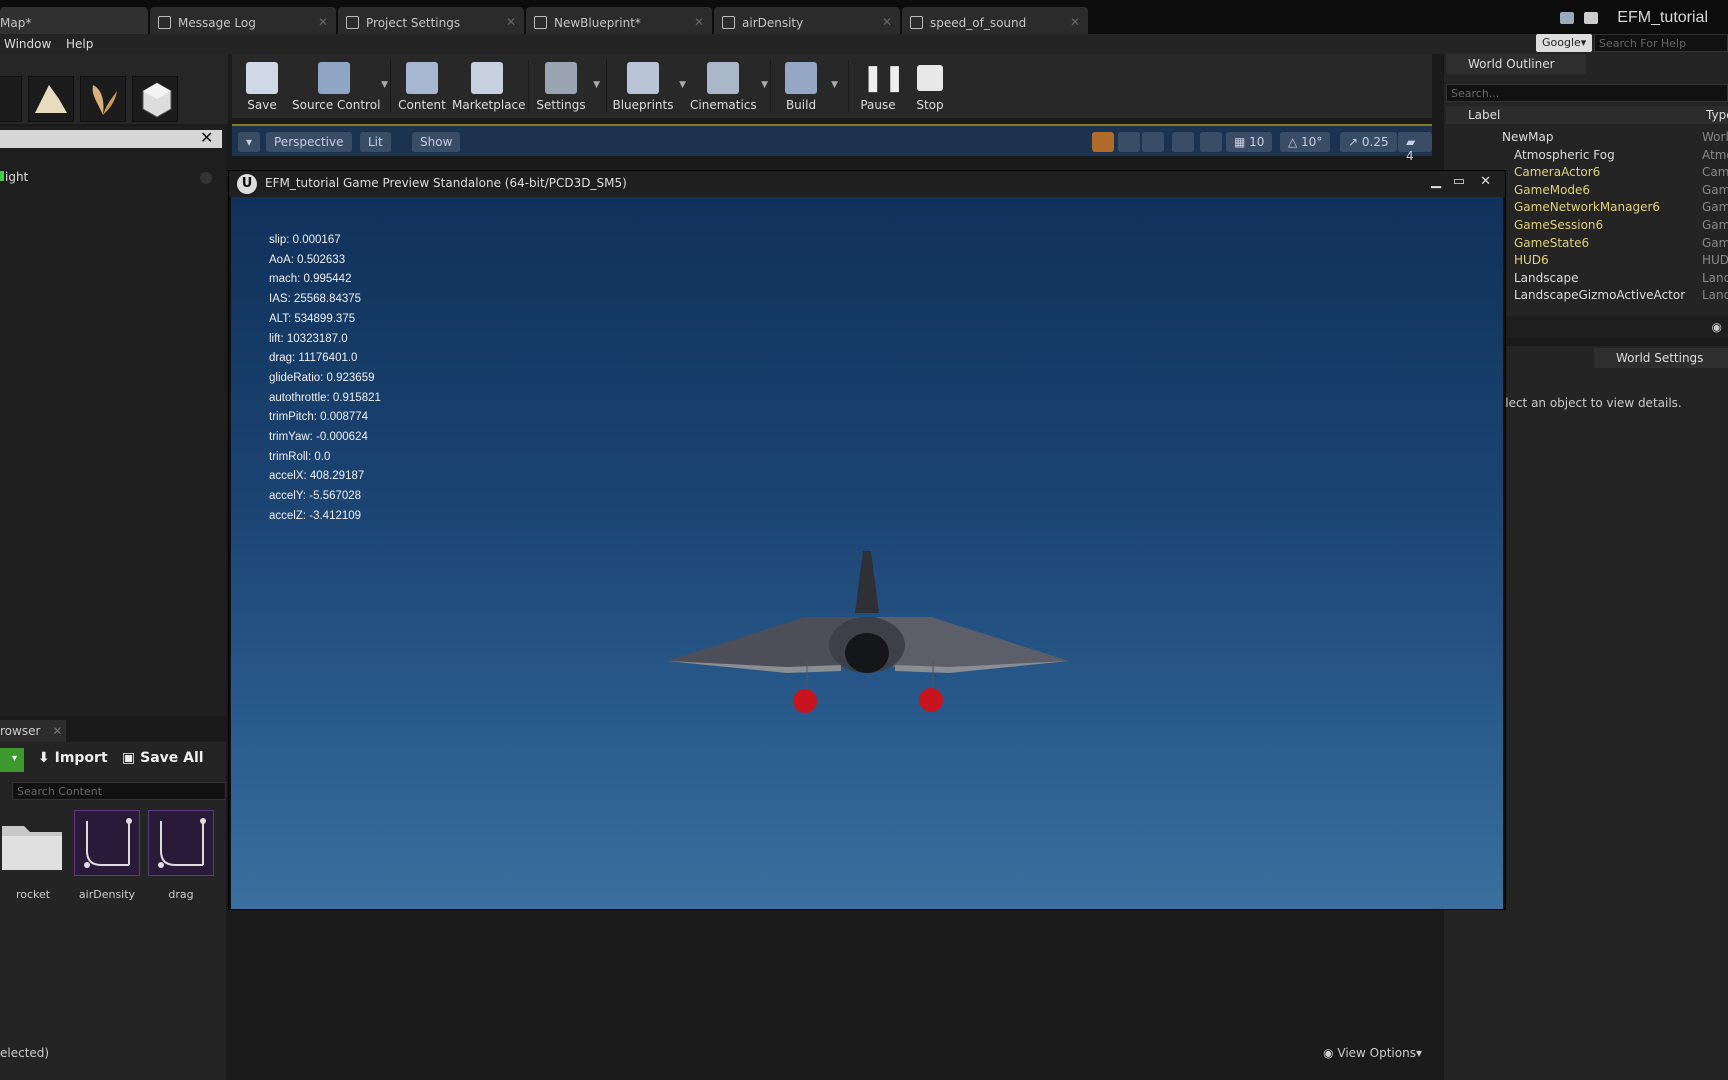  I want to click on scale-snap-button: ↗ 0.25, so click(1368, 142).